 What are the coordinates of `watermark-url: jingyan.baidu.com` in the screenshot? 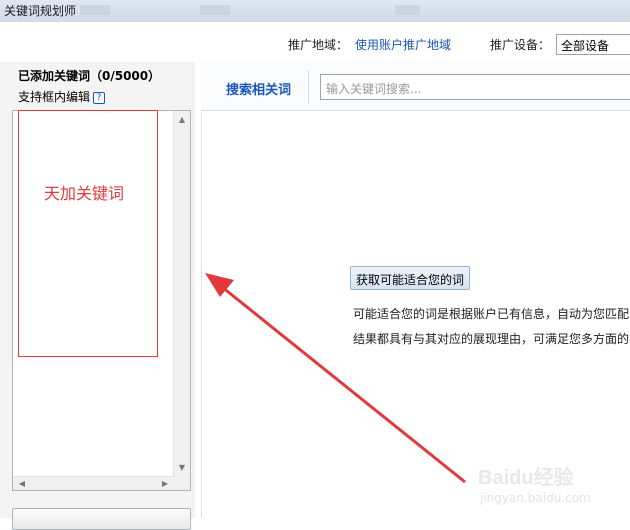 It's located at (535, 498).